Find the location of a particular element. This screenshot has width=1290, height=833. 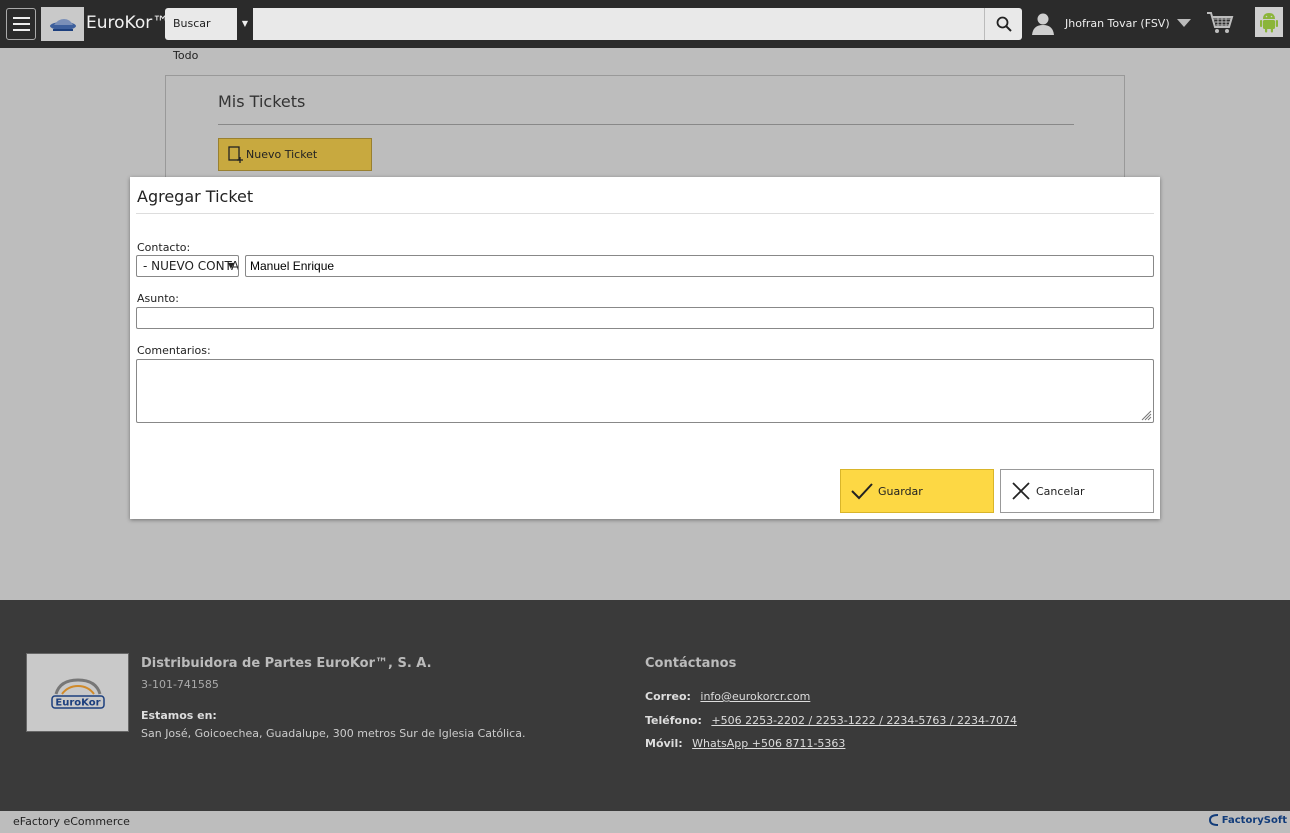

footer-logo: EuroKor is located at coordinates (77, 692).